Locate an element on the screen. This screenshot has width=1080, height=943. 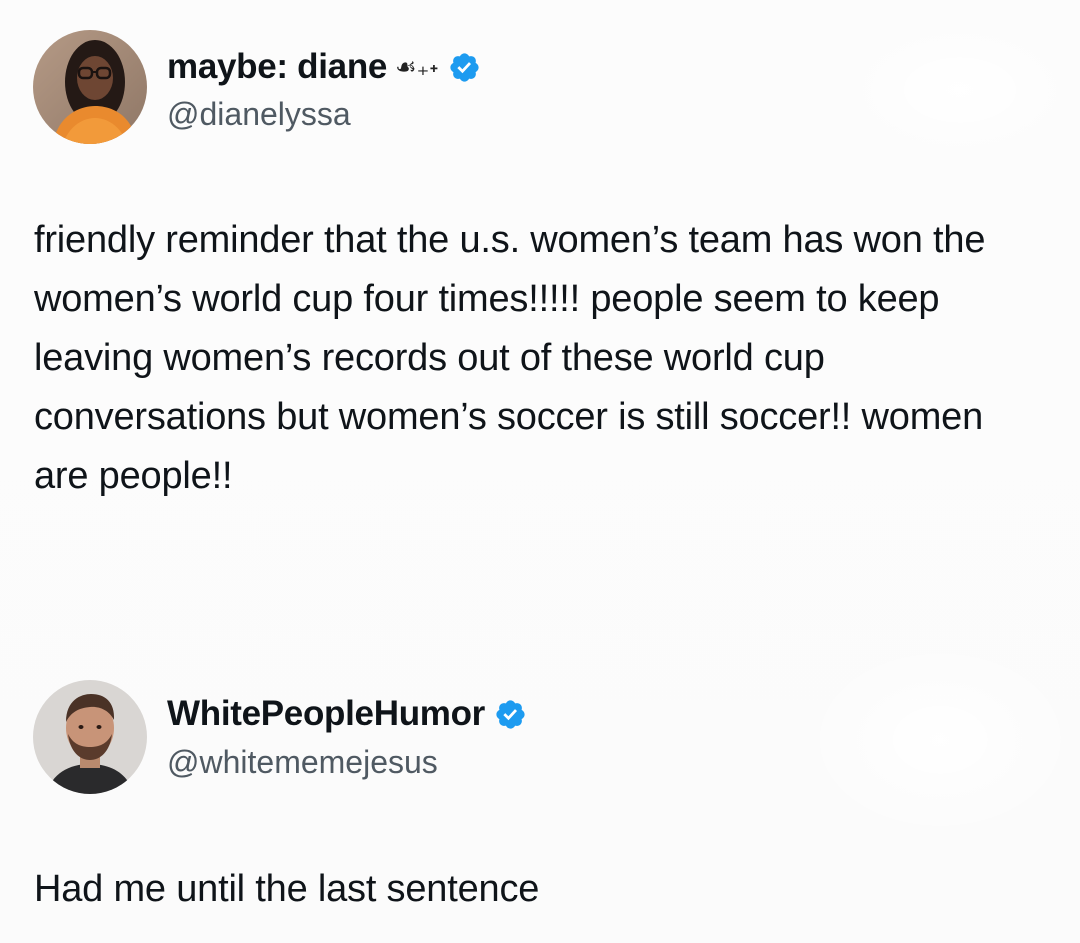
display-name: maybe: diane is located at coordinates (277, 67).